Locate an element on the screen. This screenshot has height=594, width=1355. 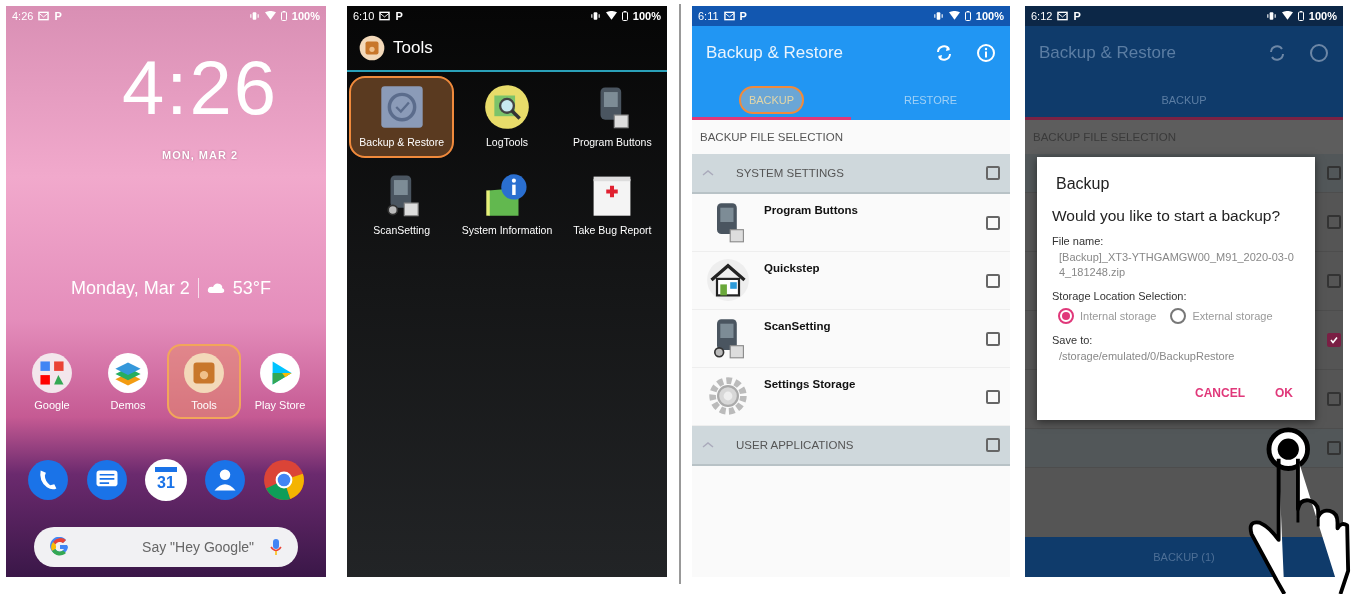
item-label: Program Buttons is located at coordinates (811, 209).